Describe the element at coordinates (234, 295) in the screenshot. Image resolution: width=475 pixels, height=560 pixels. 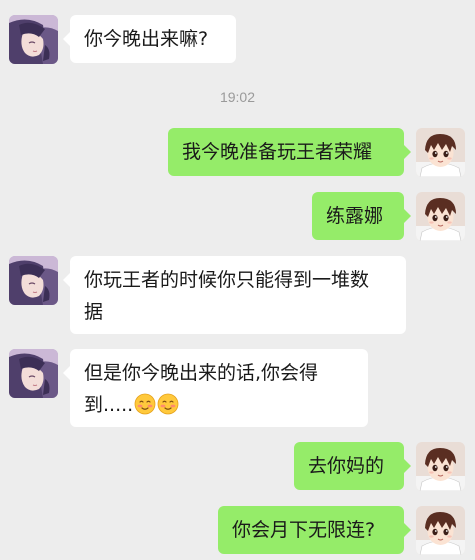
I see `message-bubble: 你玩王者的时候你只能得到一堆数 据` at that location.